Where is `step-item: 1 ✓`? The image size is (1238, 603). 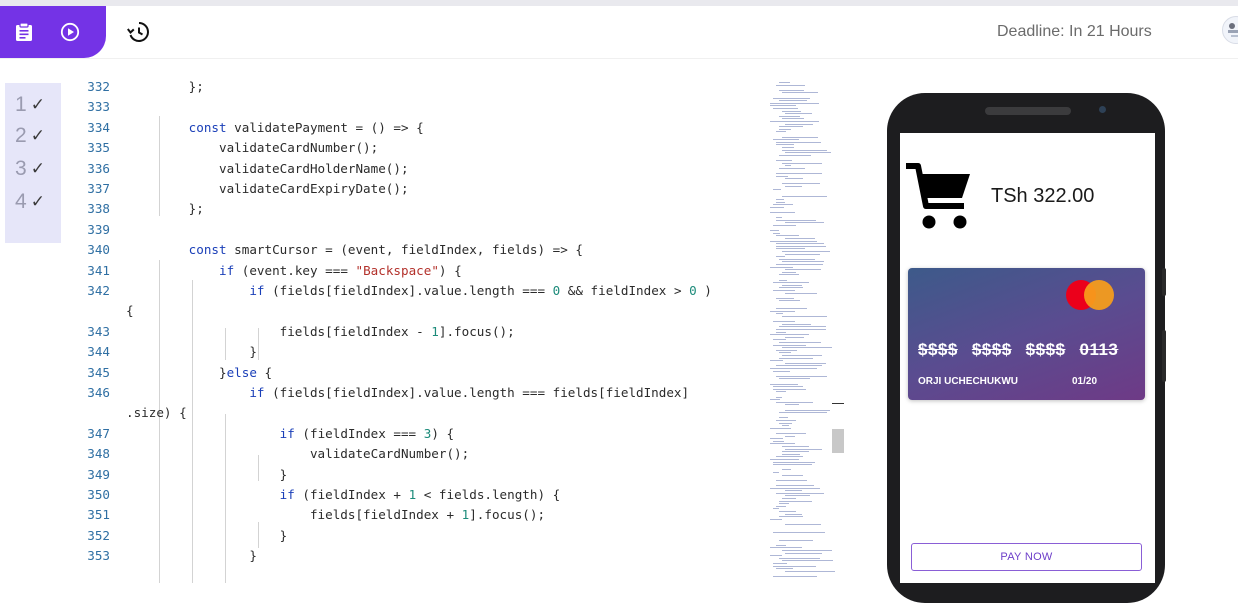
step-item: 1 ✓ is located at coordinates (30, 105).